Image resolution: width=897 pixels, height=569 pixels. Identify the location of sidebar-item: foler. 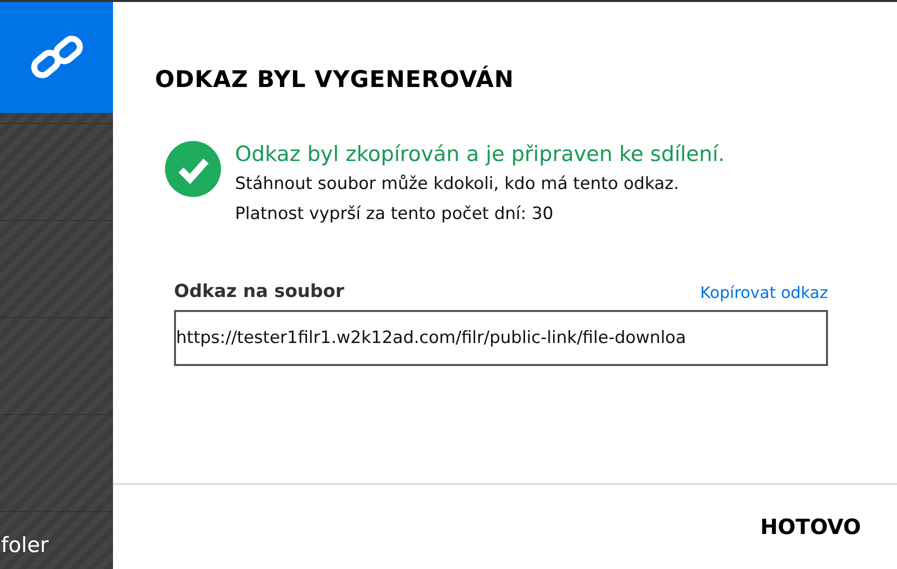
(25, 545).